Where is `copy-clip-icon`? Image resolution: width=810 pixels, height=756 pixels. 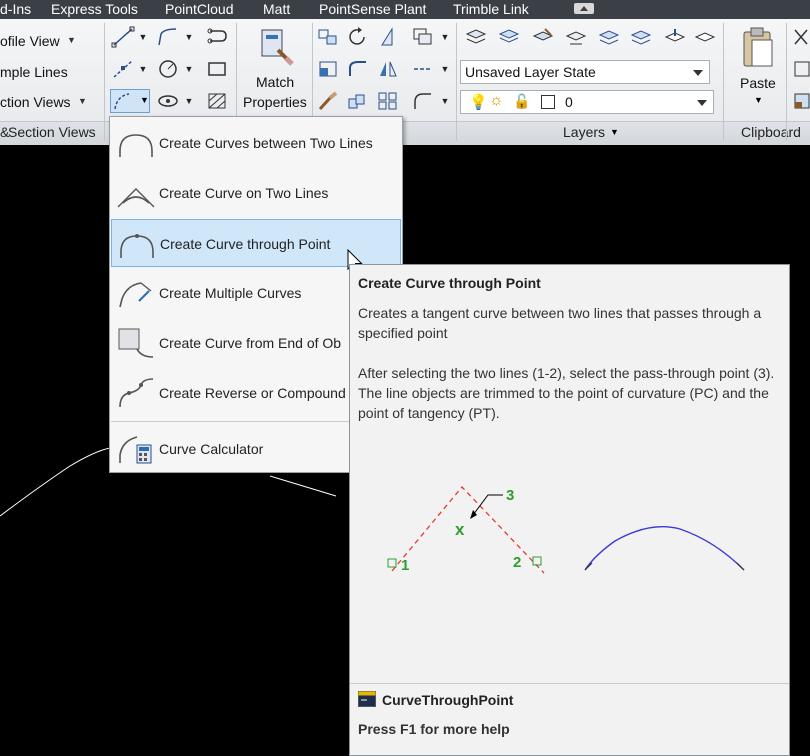
copy-clip-icon is located at coordinates (800, 69).